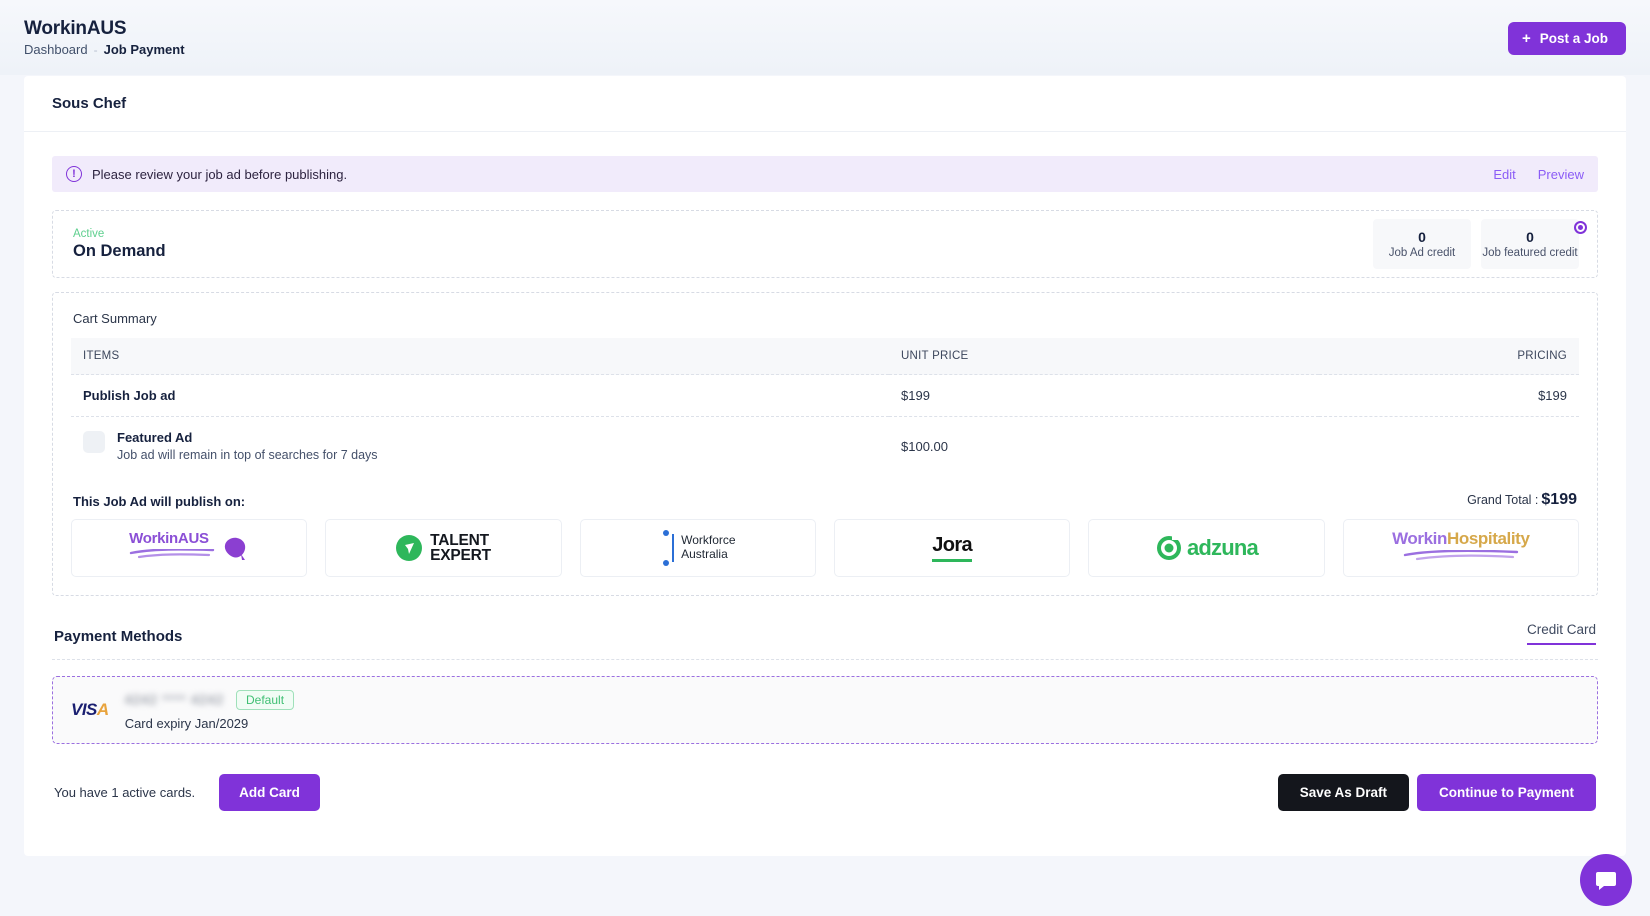  I want to click on brand-logo: WorkinAUS, so click(75, 28).